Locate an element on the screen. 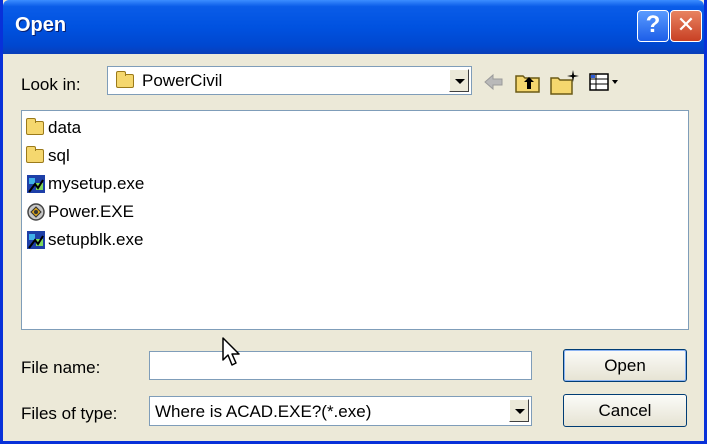 The height and width of the screenshot is (444, 707). help-icon: ? is located at coordinates (653, 24).